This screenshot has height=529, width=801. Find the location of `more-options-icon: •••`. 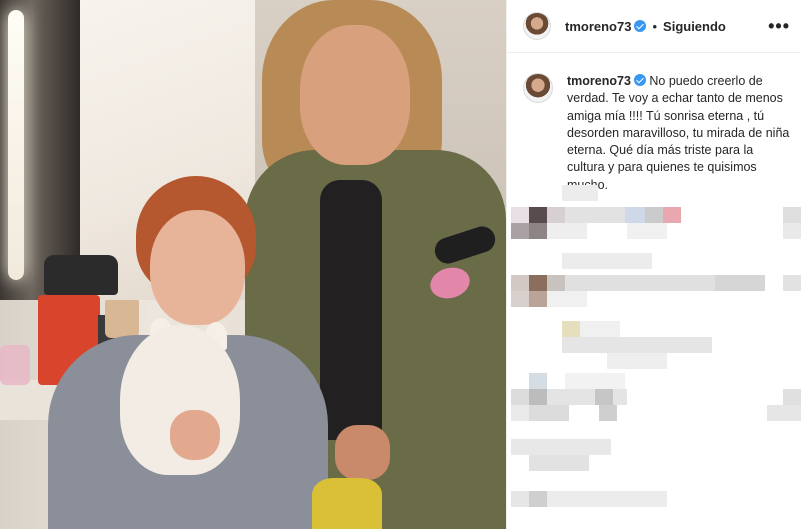

more-options-icon: ••• is located at coordinates (779, 26).